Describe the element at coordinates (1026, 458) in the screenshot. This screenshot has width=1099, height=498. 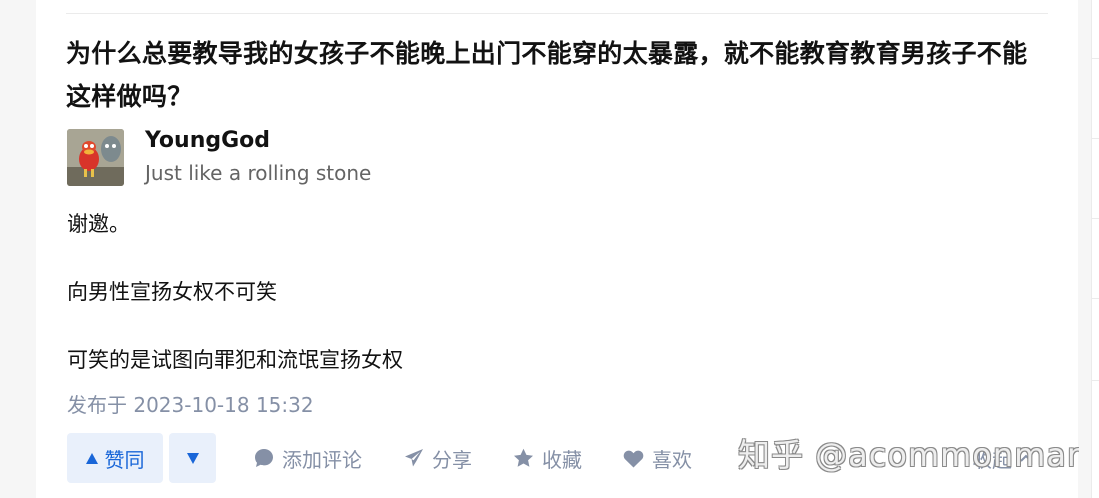
I see `chevron-up-icon` at that location.